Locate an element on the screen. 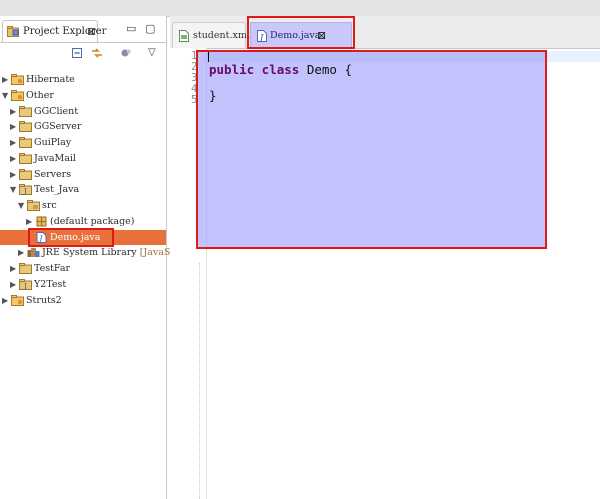 The height and width of the screenshot is (499, 600). source-folder-icon is located at coordinates (33, 205).